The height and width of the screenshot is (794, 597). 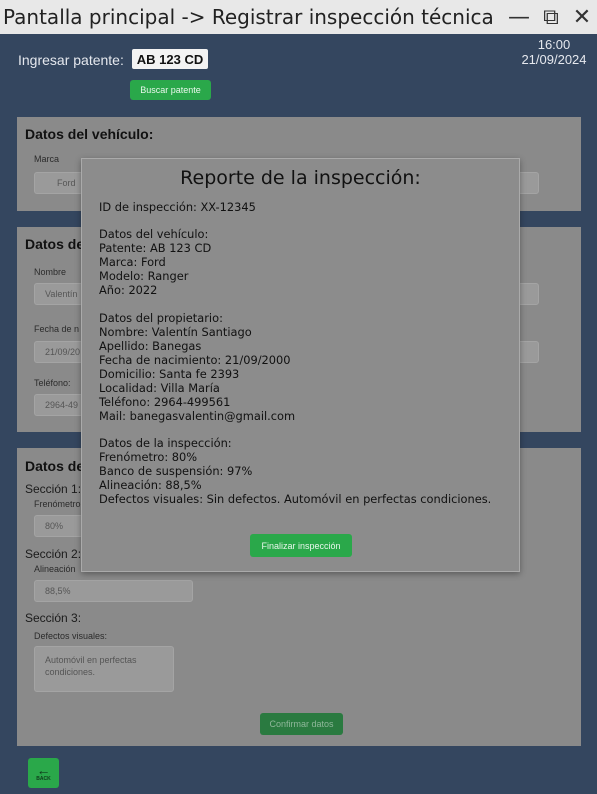 What do you see at coordinates (551, 17) in the screenshot?
I see `restore-icon: ⧉` at bounding box center [551, 17].